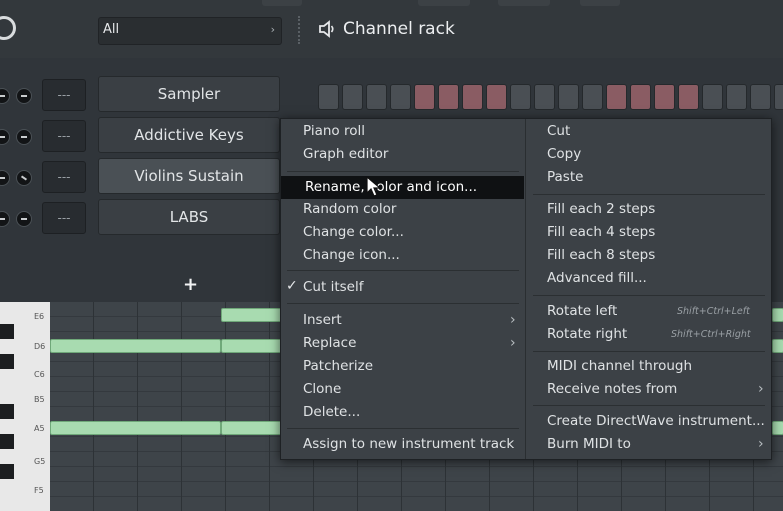 This screenshot has height=511, width=783. Describe the element at coordinates (40, 346) in the screenshot. I see `key-label: D6` at that location.